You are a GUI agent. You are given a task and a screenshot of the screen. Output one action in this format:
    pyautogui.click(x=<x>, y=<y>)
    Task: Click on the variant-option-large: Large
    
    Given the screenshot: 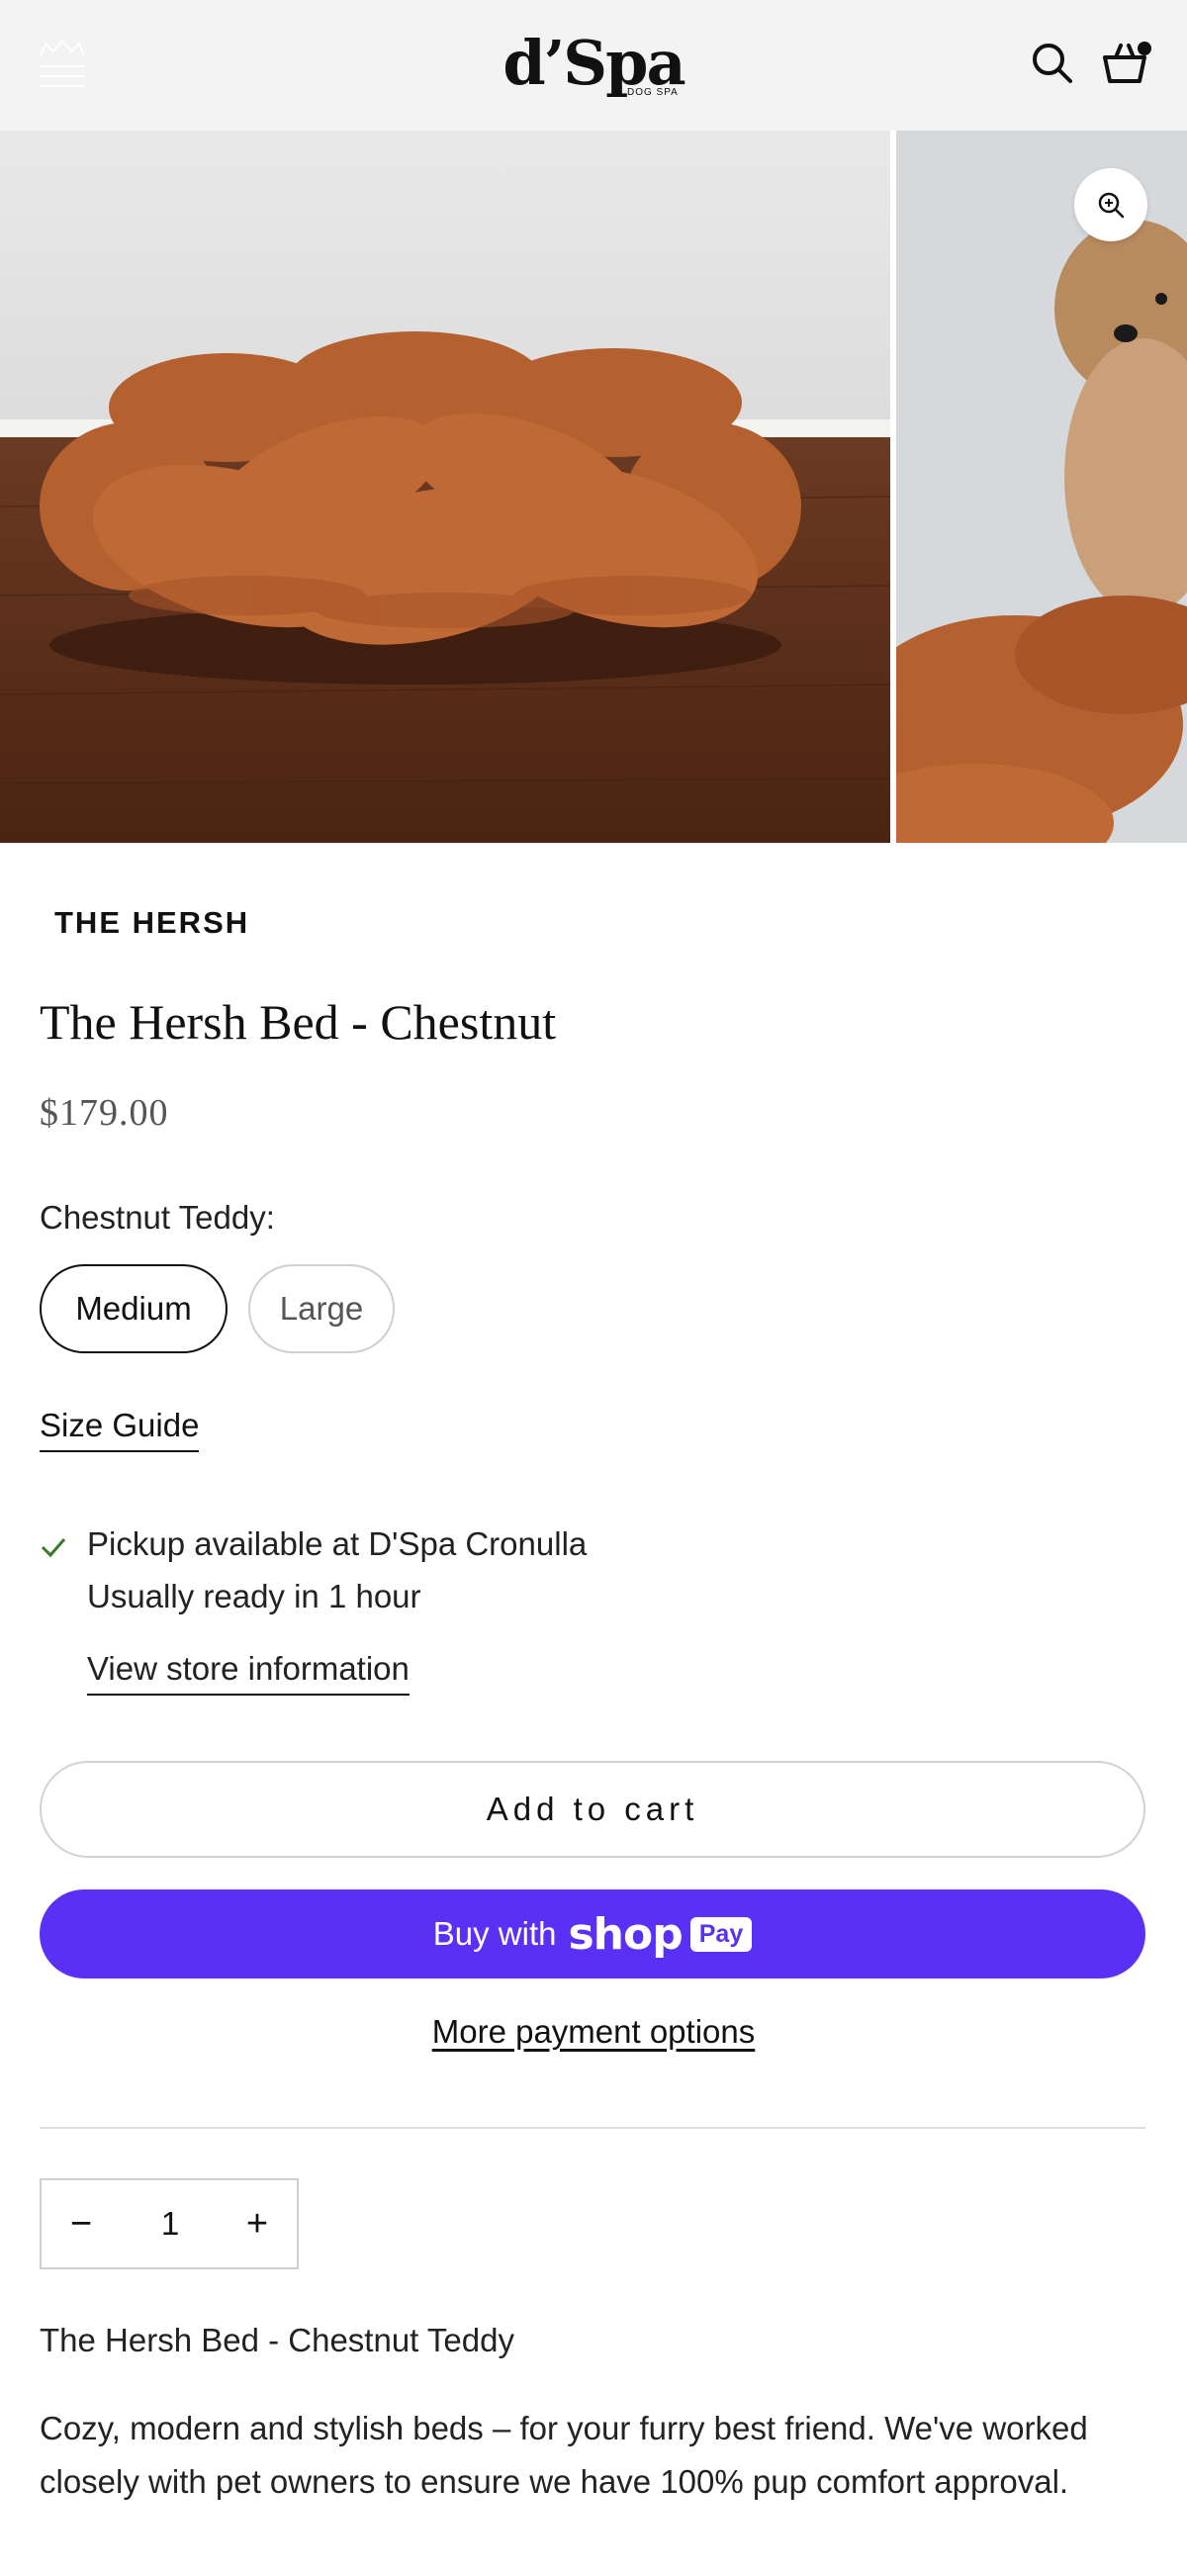 What is the action you would take?
    pyautogui.click(x=321, y=1308)
    